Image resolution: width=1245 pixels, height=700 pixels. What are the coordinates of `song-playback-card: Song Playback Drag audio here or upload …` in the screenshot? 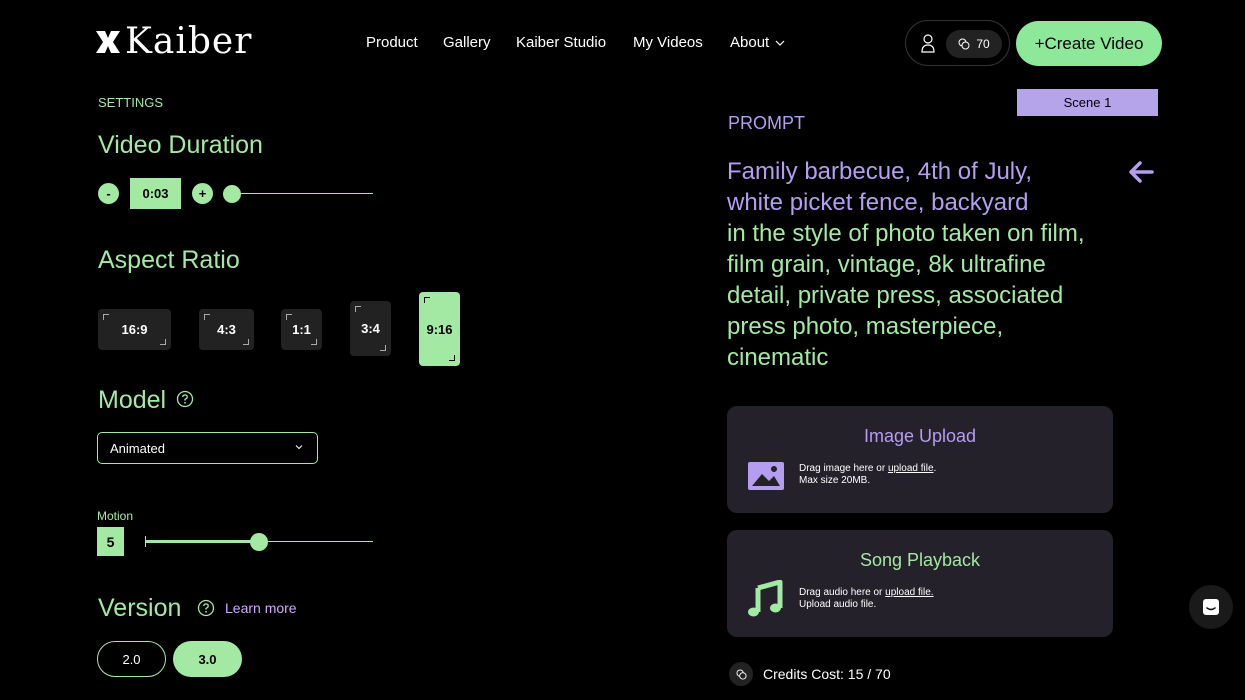 It's located at (920, 583).